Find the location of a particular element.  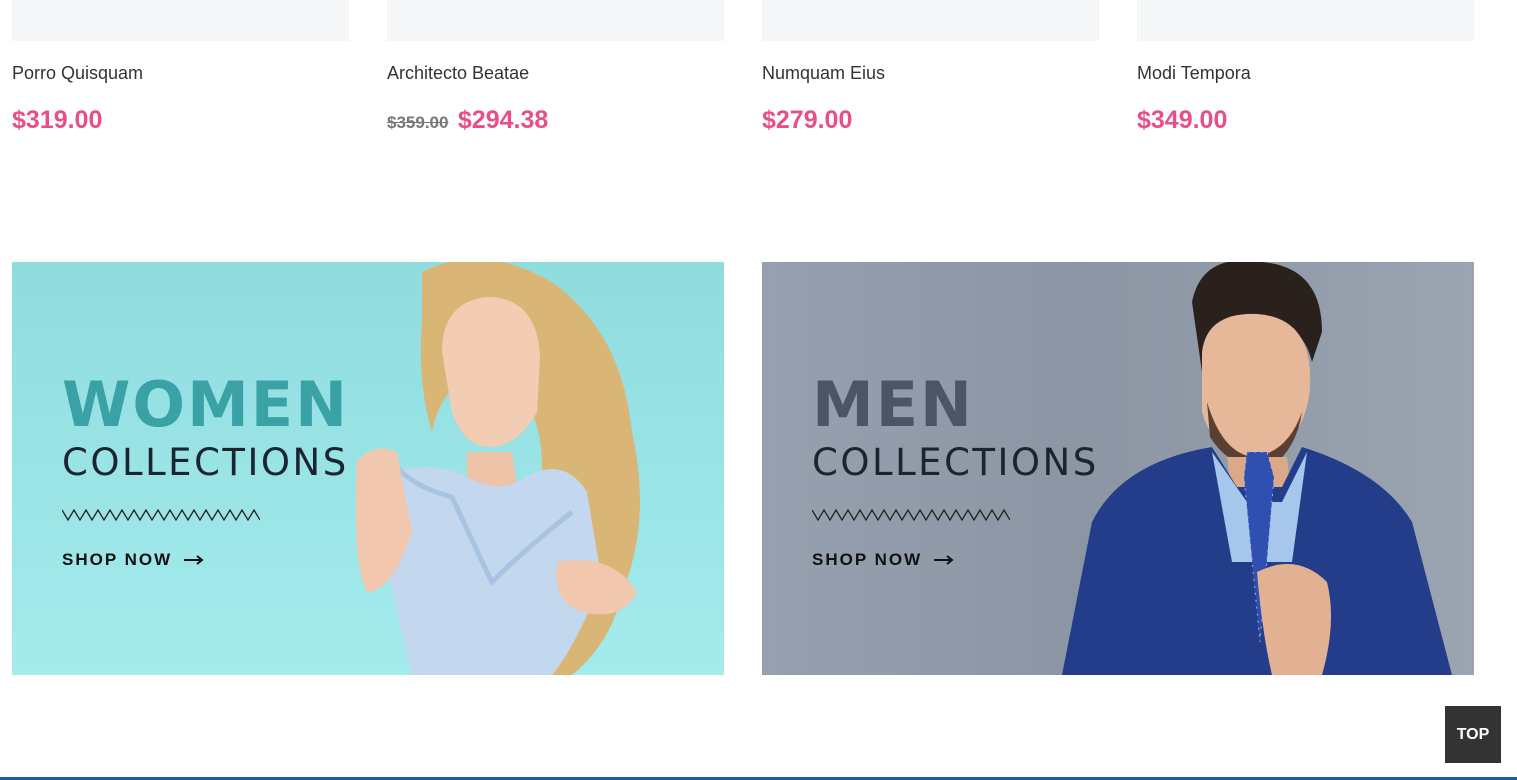

product-price: $294.38 is located at coordinates (503, 120).